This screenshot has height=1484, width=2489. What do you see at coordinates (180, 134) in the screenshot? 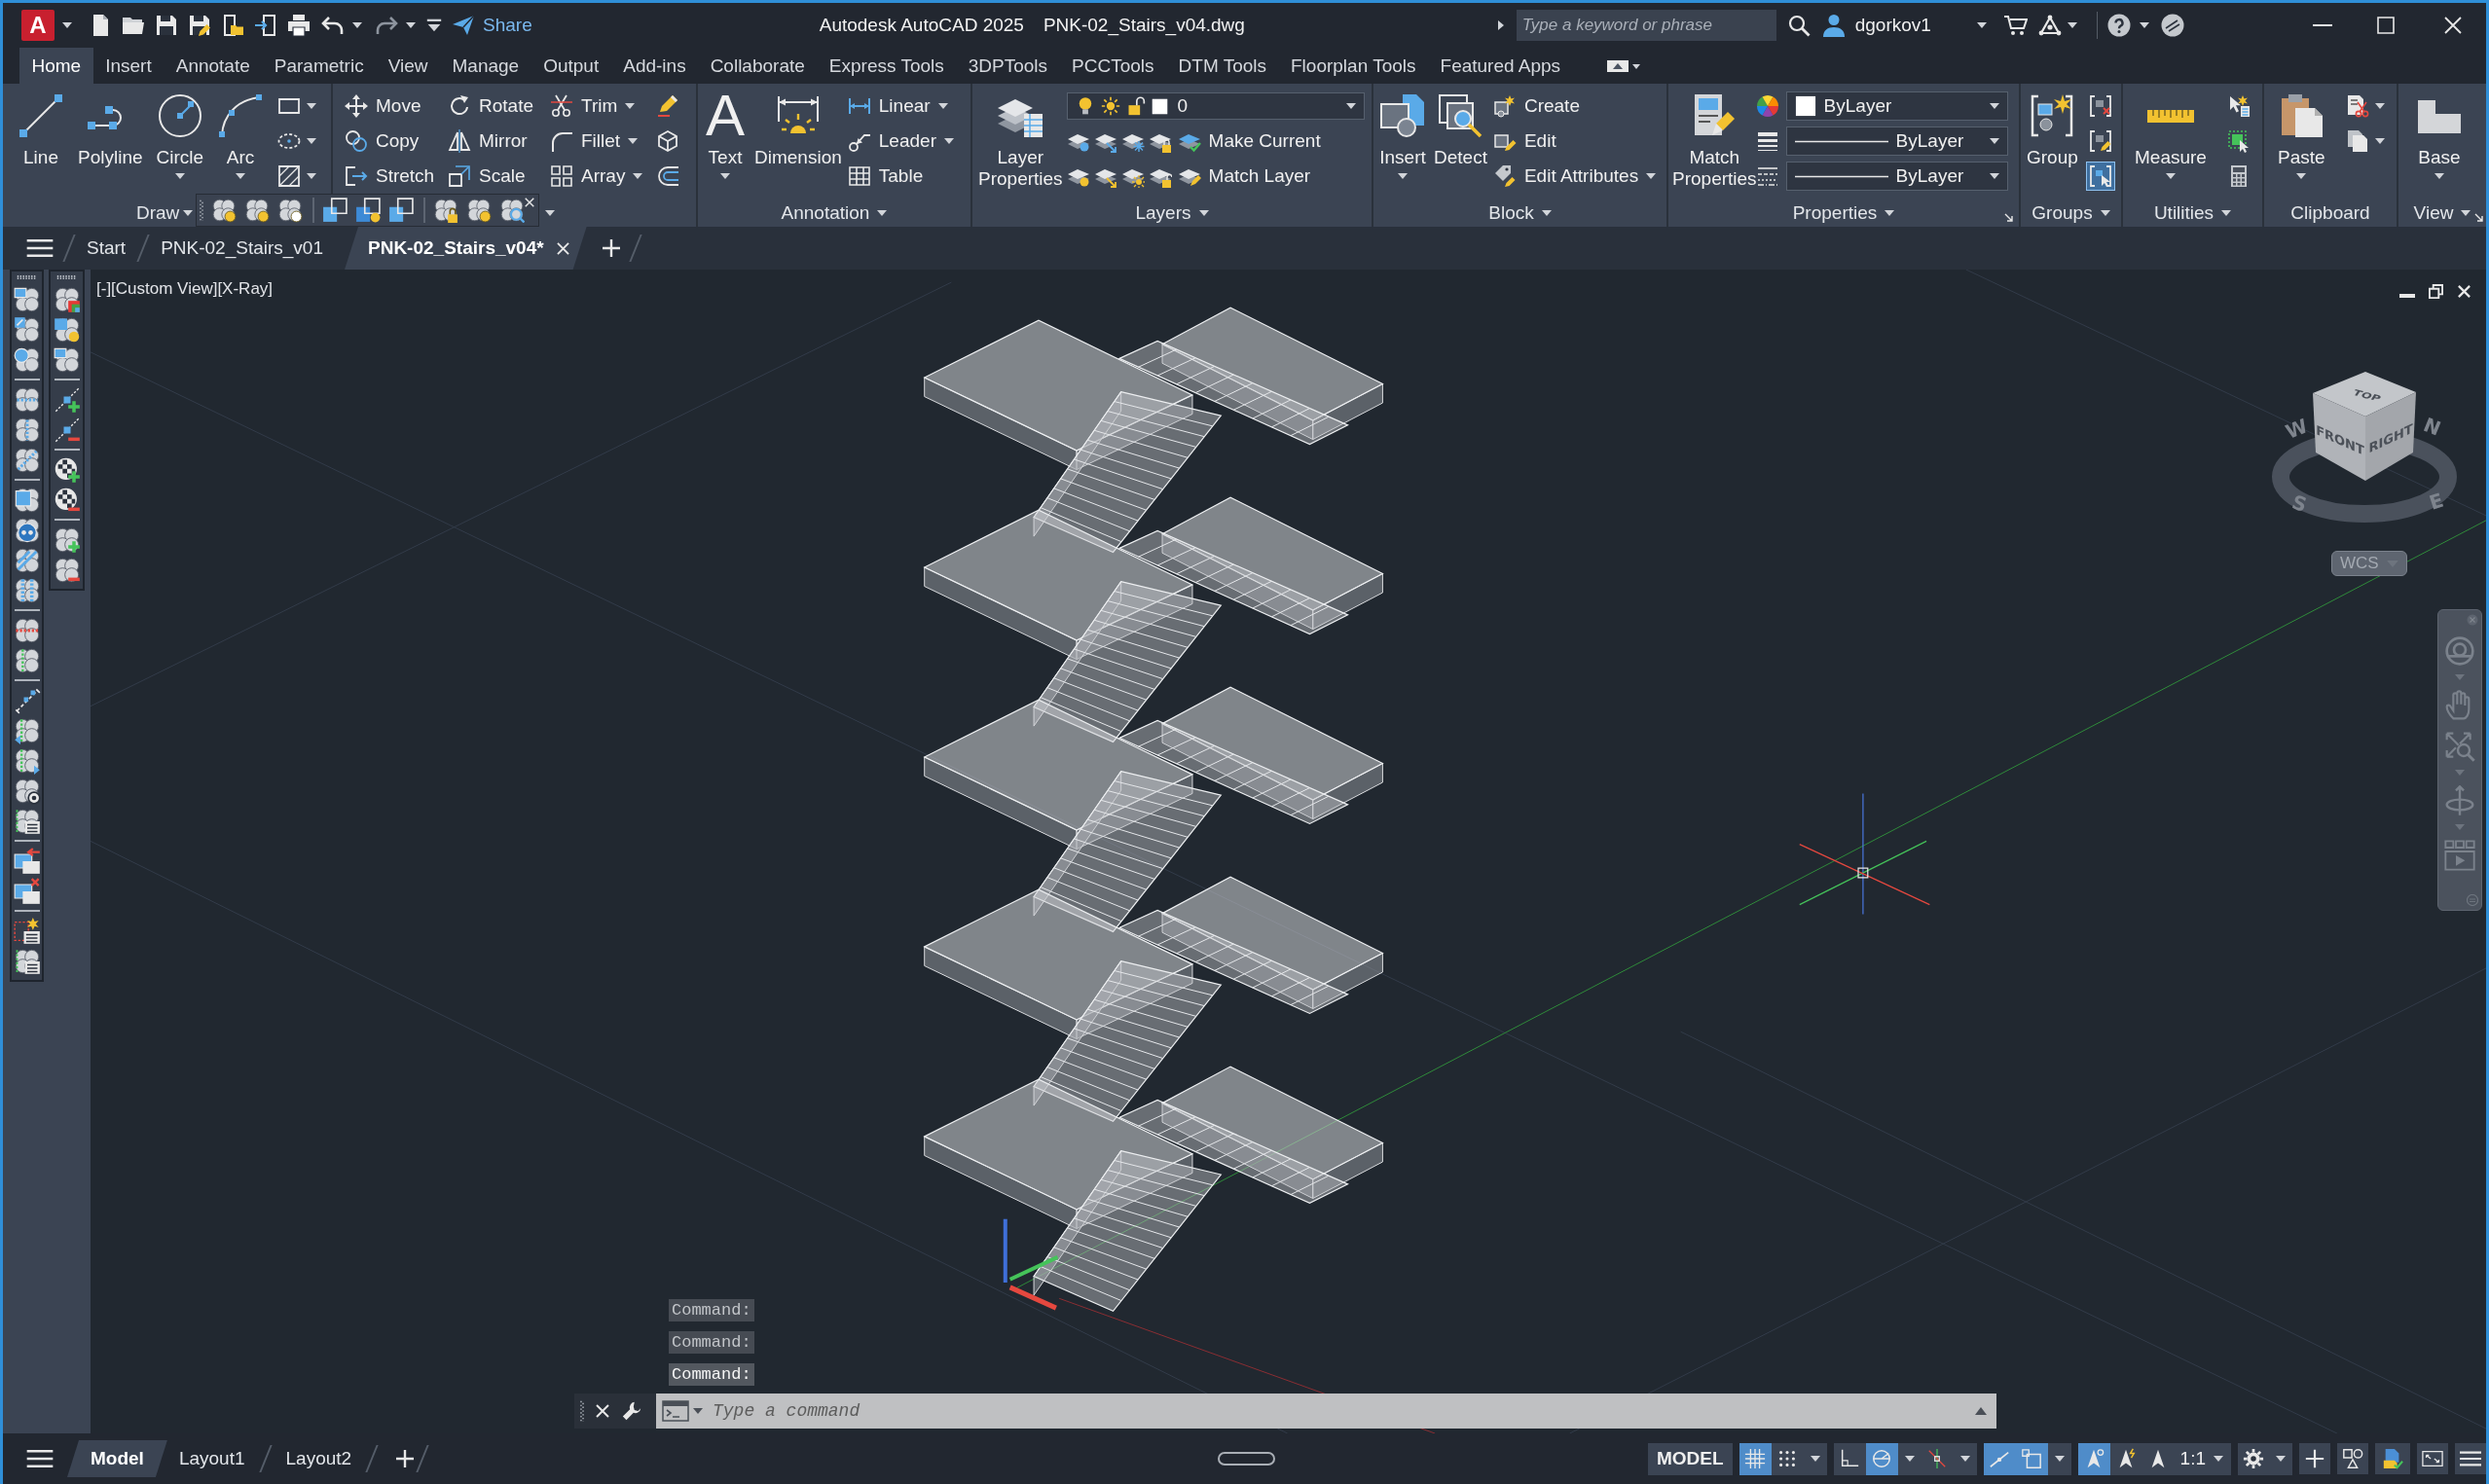
I see `tool-button: Circle` at bounding box center [180, 134].